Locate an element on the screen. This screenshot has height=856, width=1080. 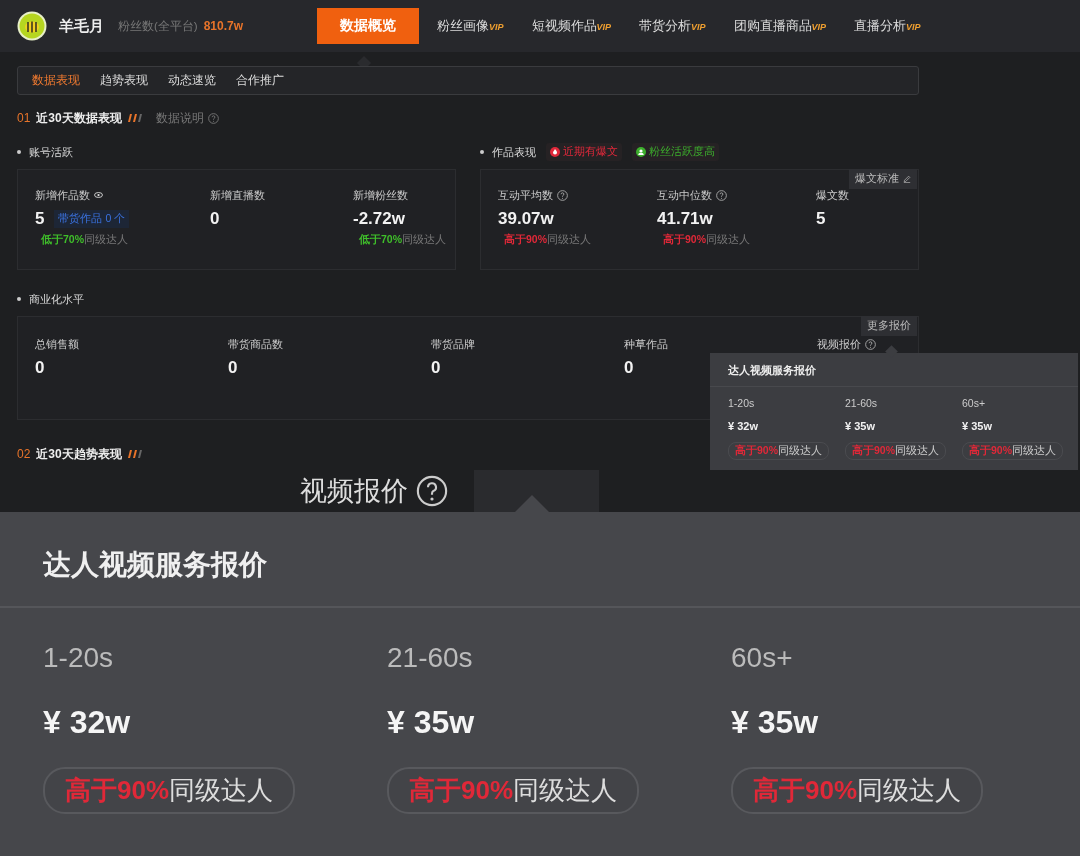
nav-tab: 粉丝画像VIP is located at coordinates (470, 26).